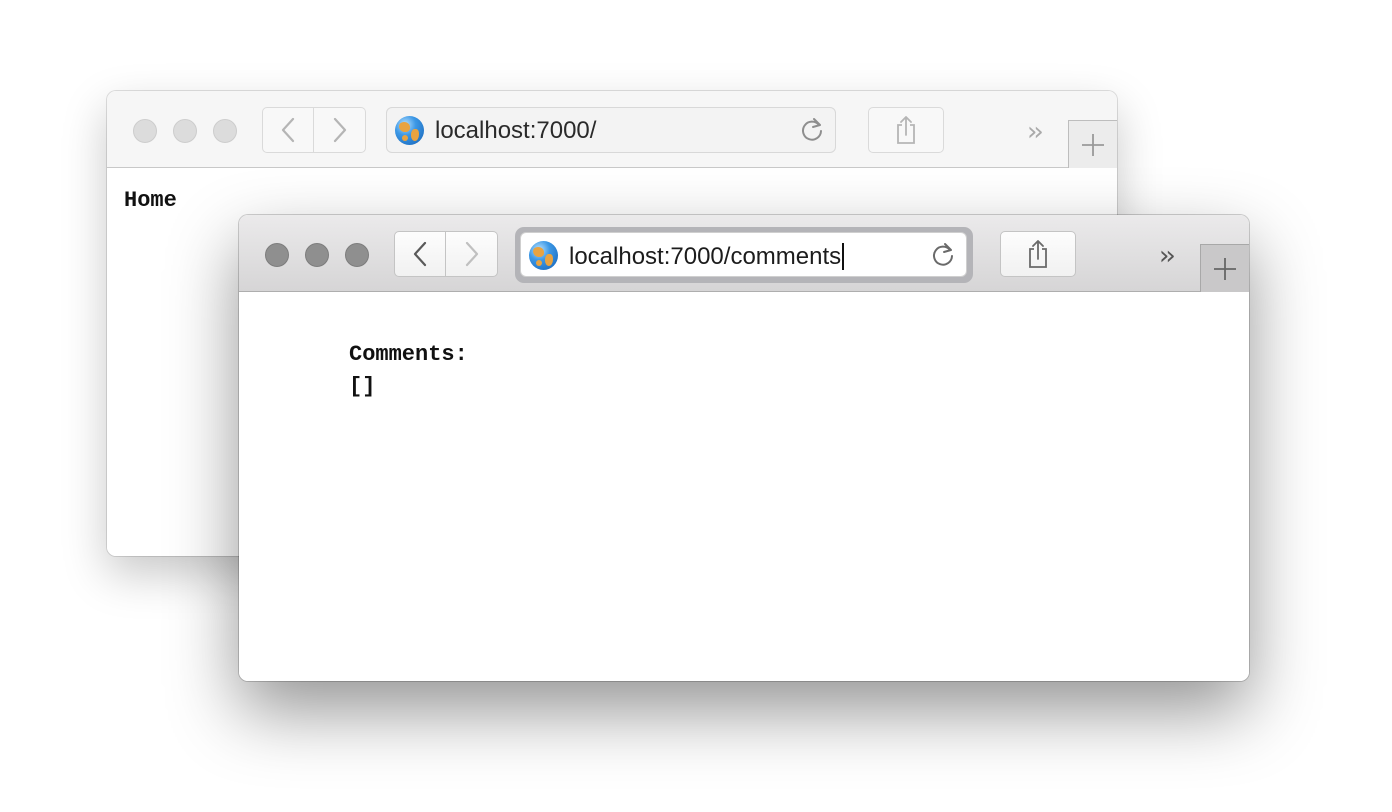  Describe the element at coordinates (150, 200) in the screenshot. I see `page-text: Home` at that location.